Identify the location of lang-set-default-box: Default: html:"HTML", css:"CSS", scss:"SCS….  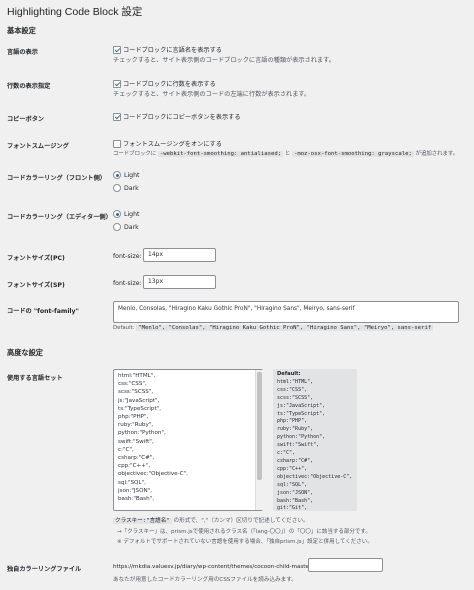
(315, 440).